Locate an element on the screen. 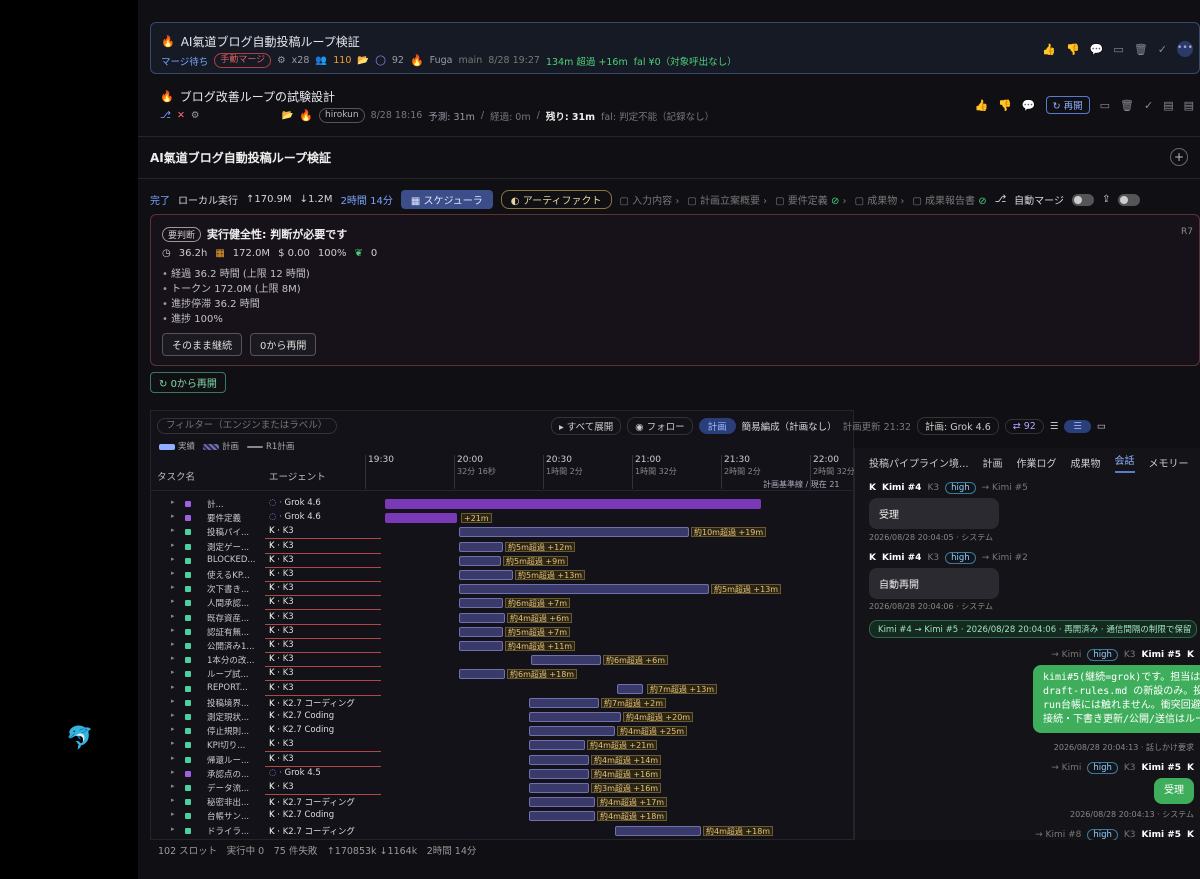 Image resolution: width=1200 pixels, height=879 pixels. restart-button: ↻ 0から再開 is located at coordinates (188, 382).